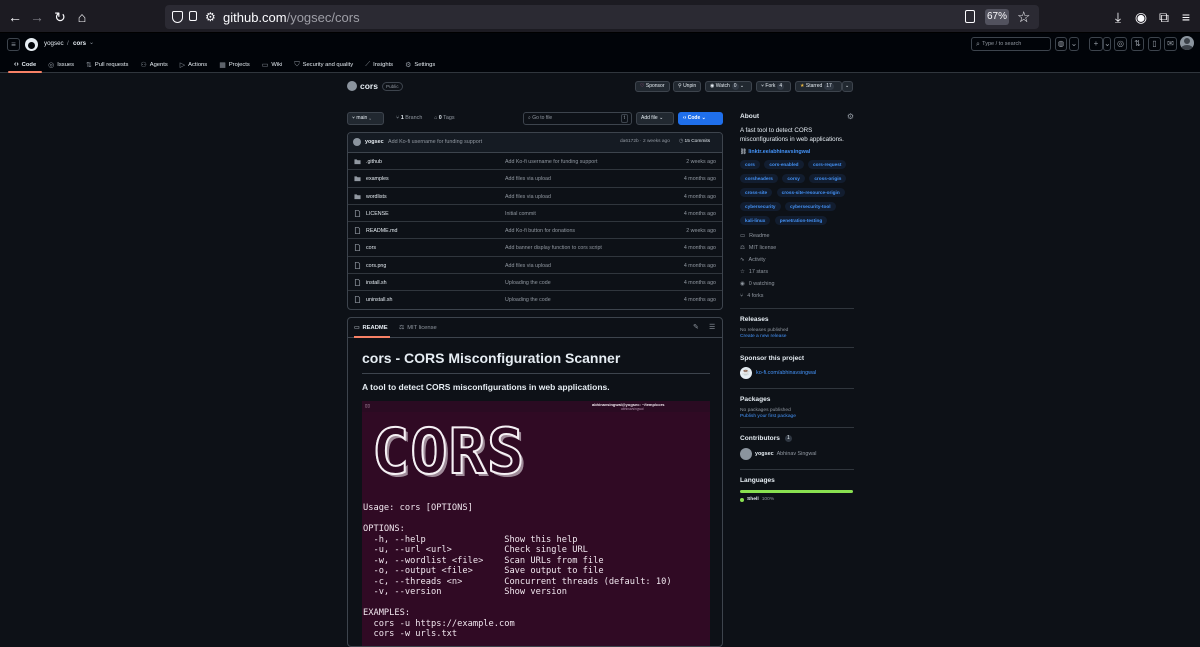  I want to click on topic-tag: cross-site, so click(756, 192).